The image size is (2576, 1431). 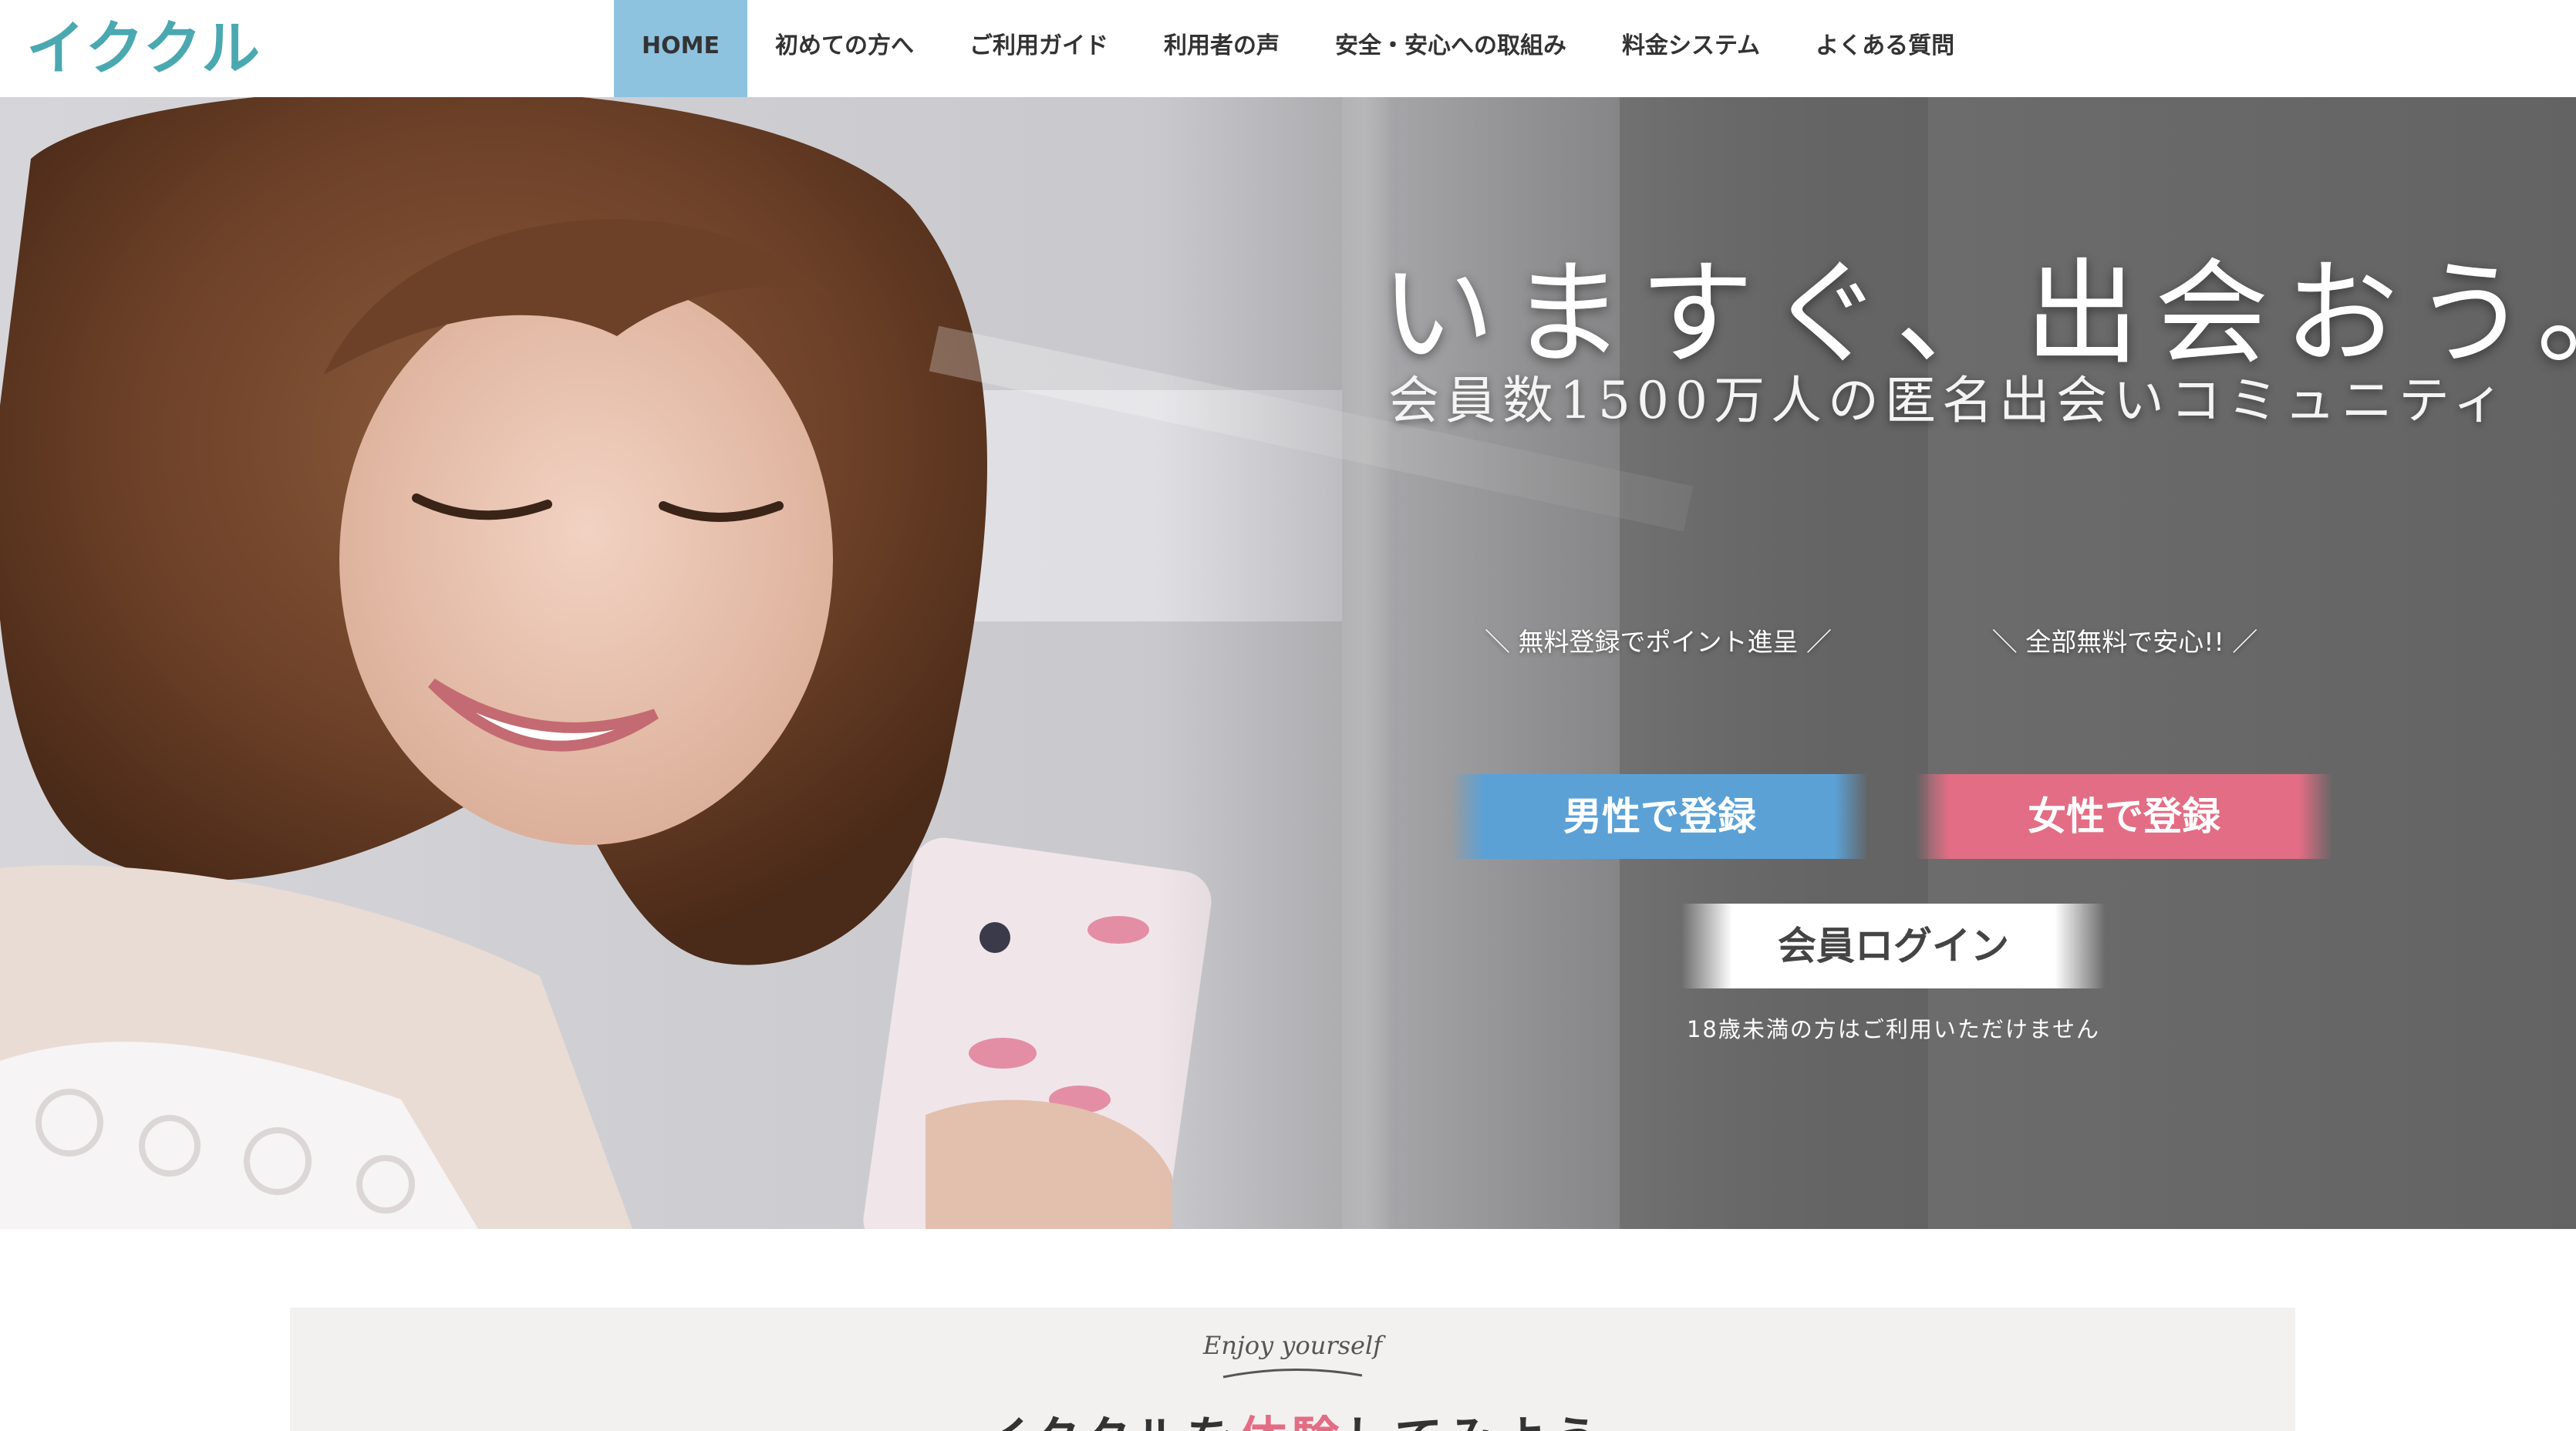 What do you see at coordinates (1474, 1421) in the screenshot?
I see `intro-title-after: してみよう` at bounding box center [1474, 1421].